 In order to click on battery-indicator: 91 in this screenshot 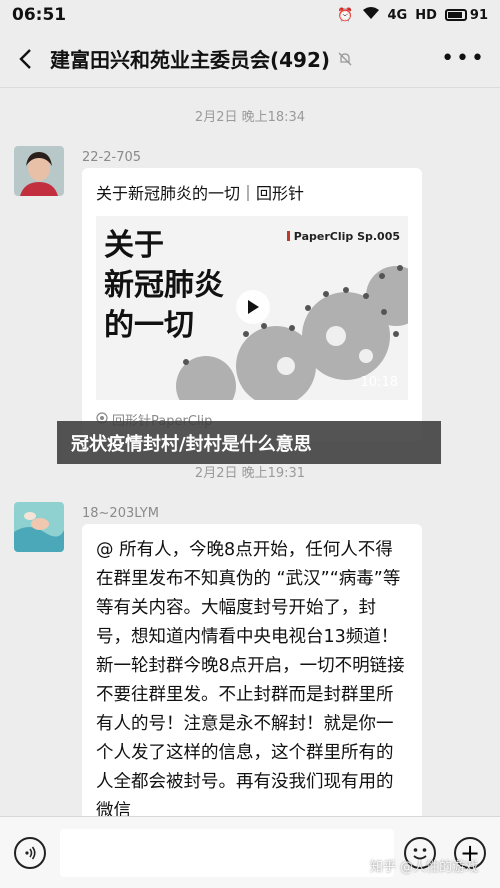, I will do `click(466, 15)`.